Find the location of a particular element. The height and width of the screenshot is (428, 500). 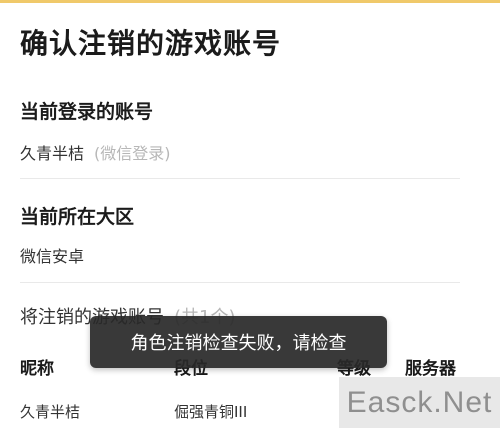

page-title: 确认注销的游戏账号 is located at coordinates (151, 43).